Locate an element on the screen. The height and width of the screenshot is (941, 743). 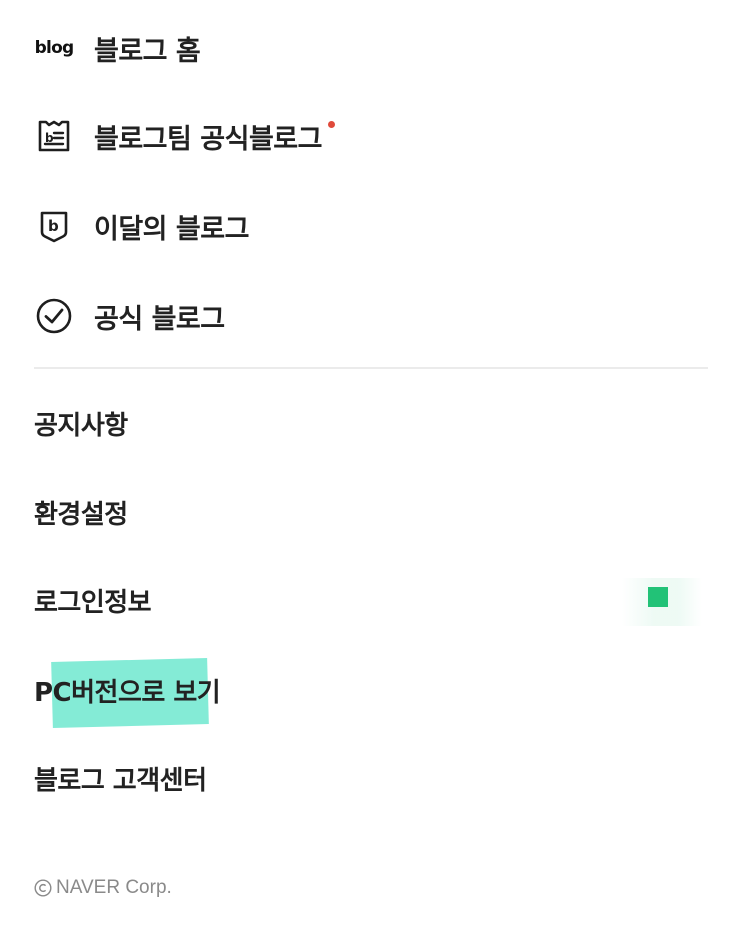
menu-item-label: 블로그 고객센터 is located at coordinates (120, 780).